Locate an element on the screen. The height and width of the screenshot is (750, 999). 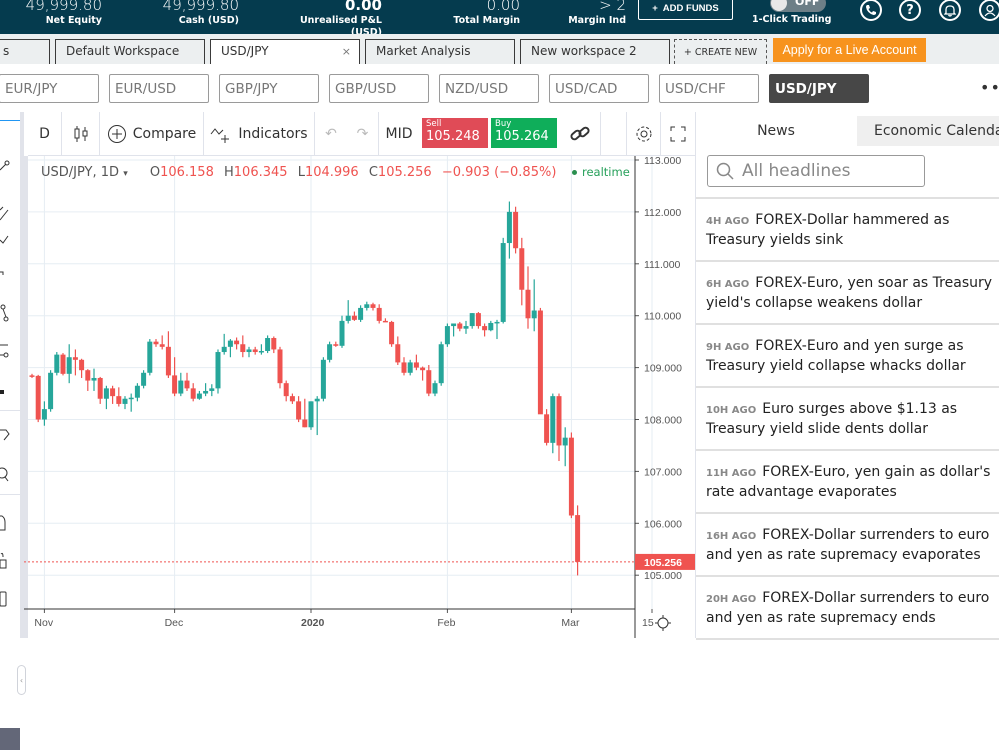
instrument-gbp-usd: GBP/USD is located at coordinates (379, 88).